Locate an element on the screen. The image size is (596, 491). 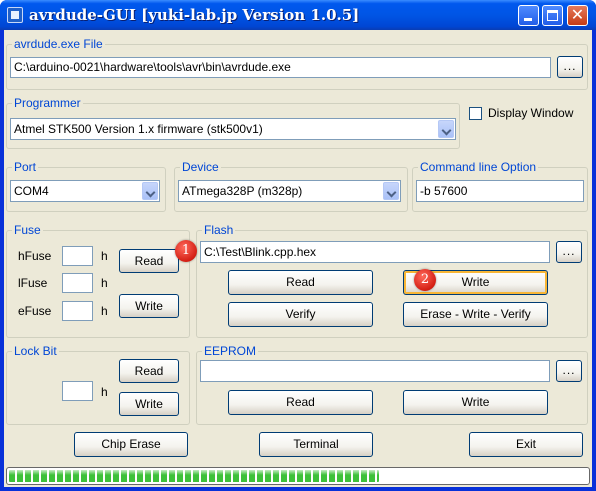
minimize-button is located at coordinates (528, 15).